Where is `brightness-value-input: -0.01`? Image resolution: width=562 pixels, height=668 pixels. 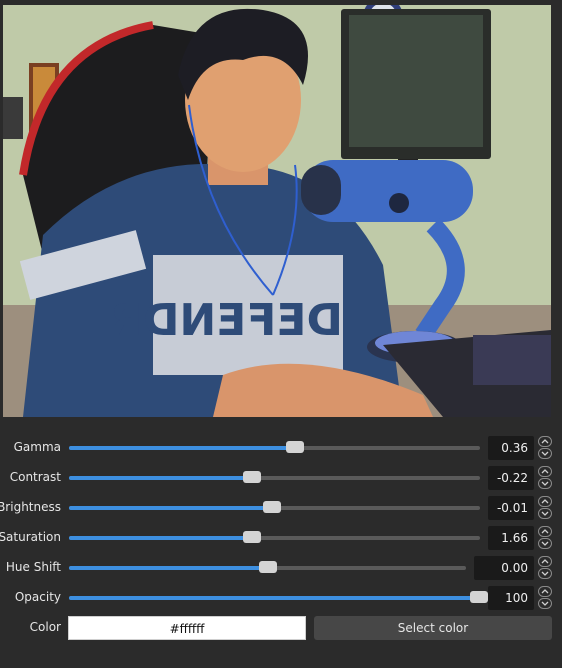 brightness-value-input: -0.01 is located at coordinates (511, 508).